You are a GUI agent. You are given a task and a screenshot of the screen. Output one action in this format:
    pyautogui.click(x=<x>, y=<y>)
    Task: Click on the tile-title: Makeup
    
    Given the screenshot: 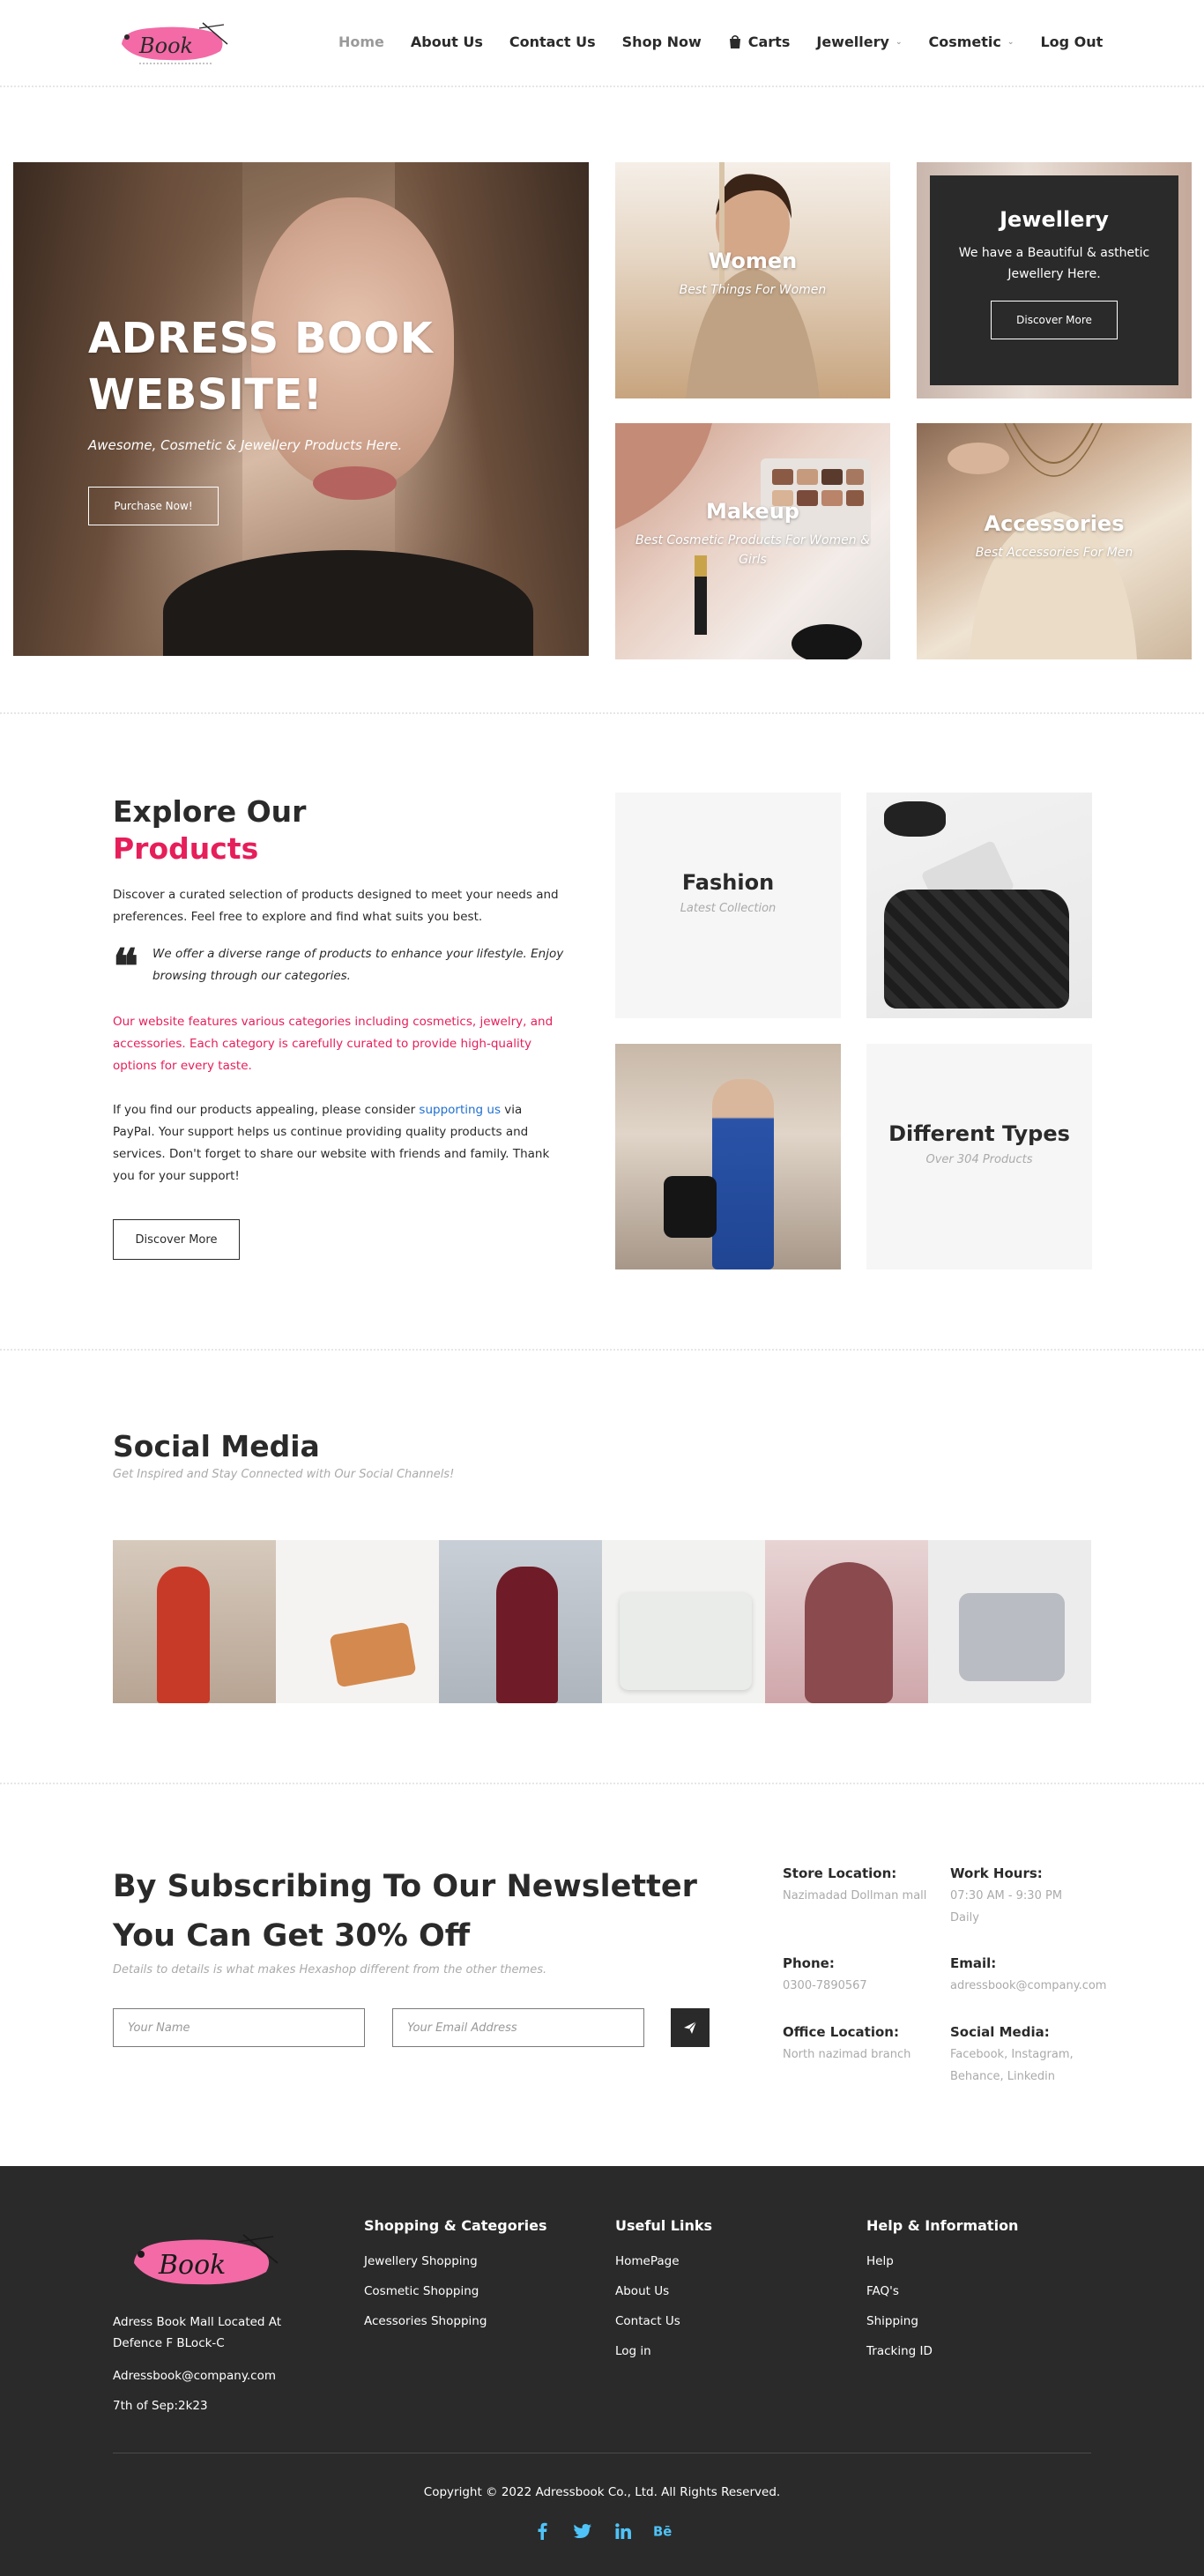 What is the action you would take?
    pyautogui.click(x=752, y=511)
    